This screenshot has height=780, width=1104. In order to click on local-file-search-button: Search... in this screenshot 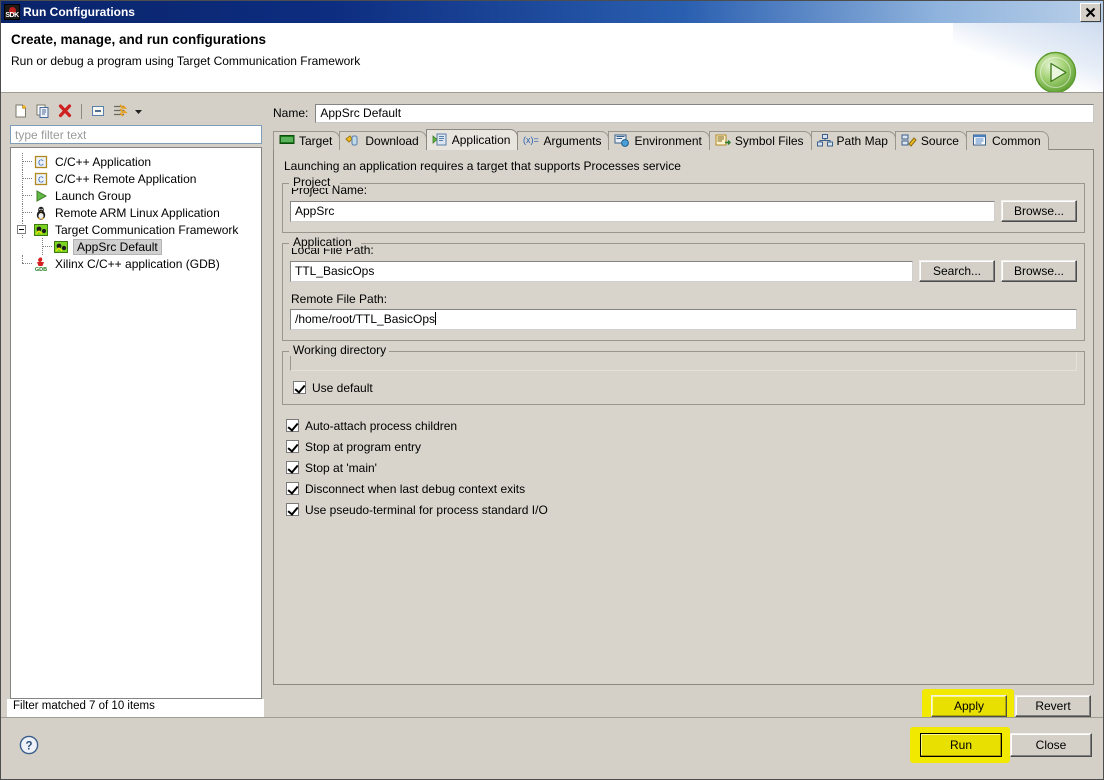, I will do `click(957, 271)`.